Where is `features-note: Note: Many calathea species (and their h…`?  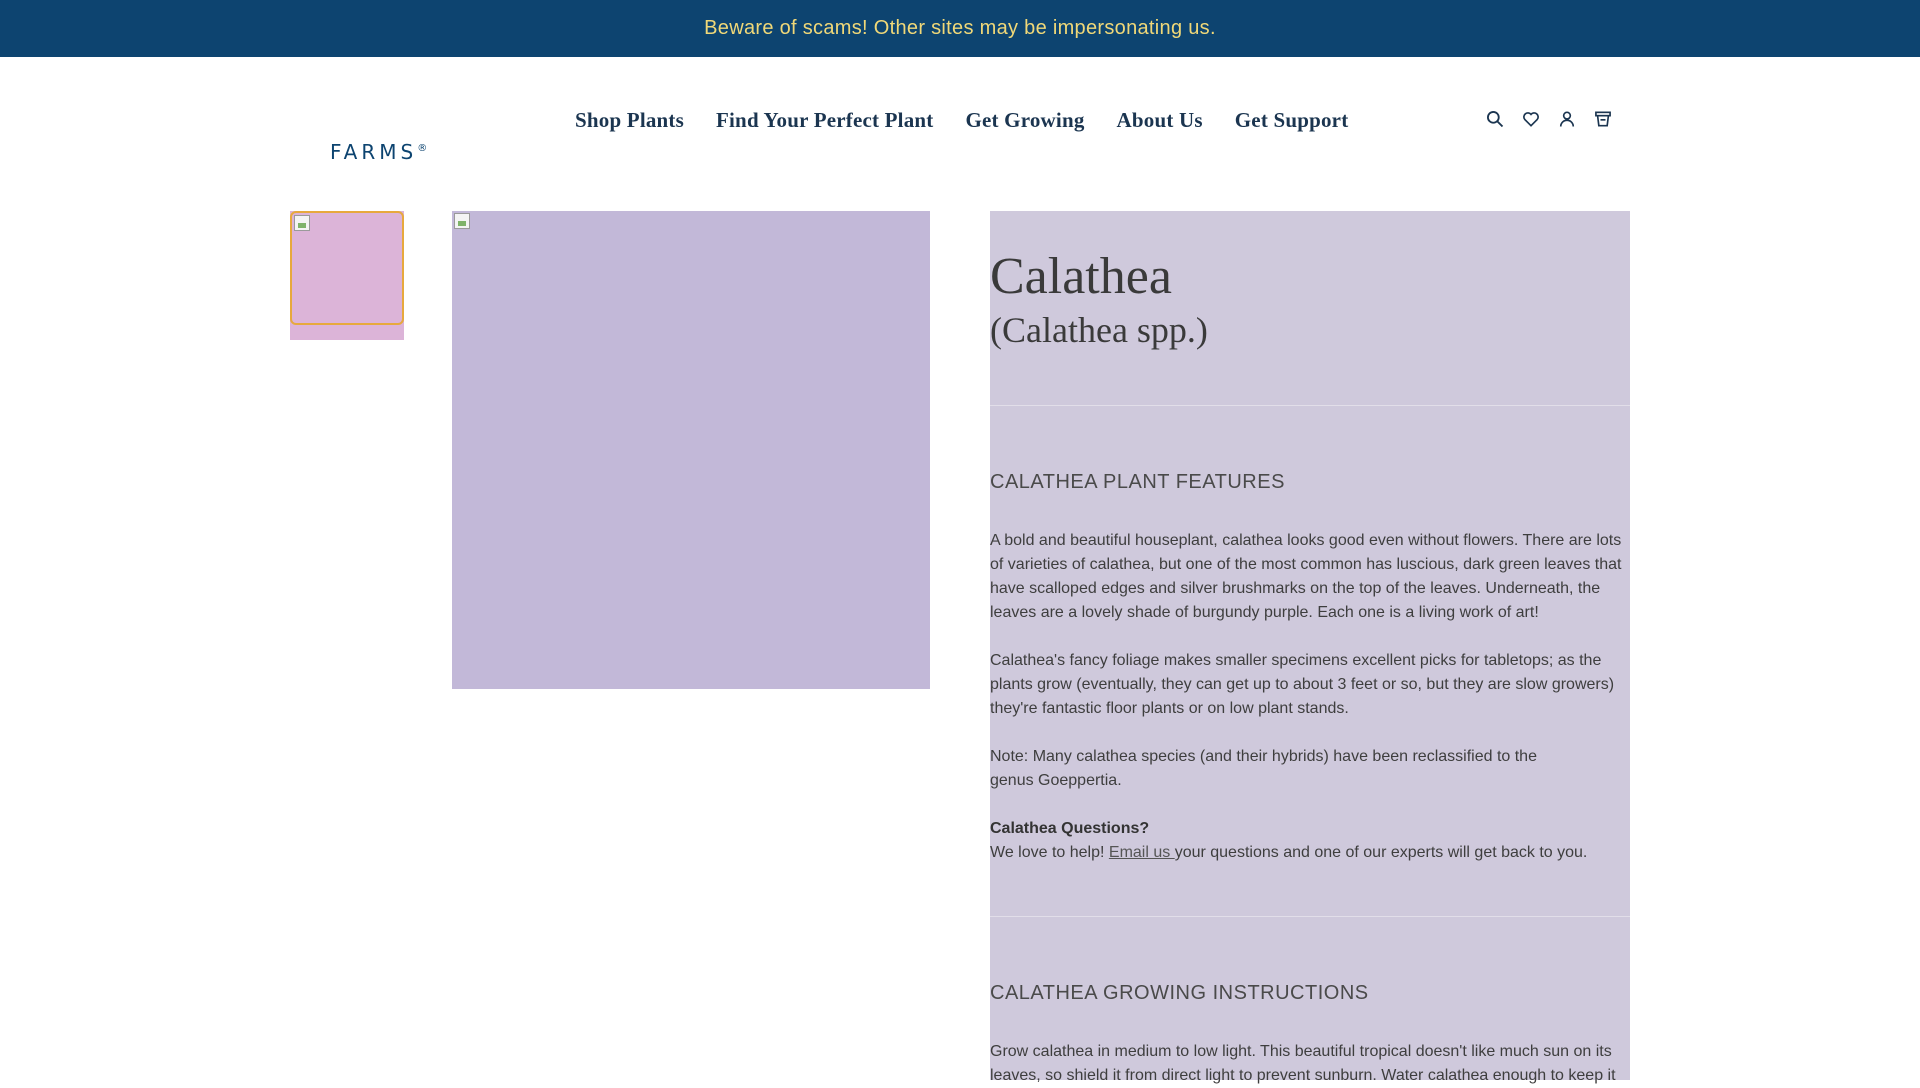 features-note: Note: Many calathea species (and their h… is located at coordinates (1308, 769).